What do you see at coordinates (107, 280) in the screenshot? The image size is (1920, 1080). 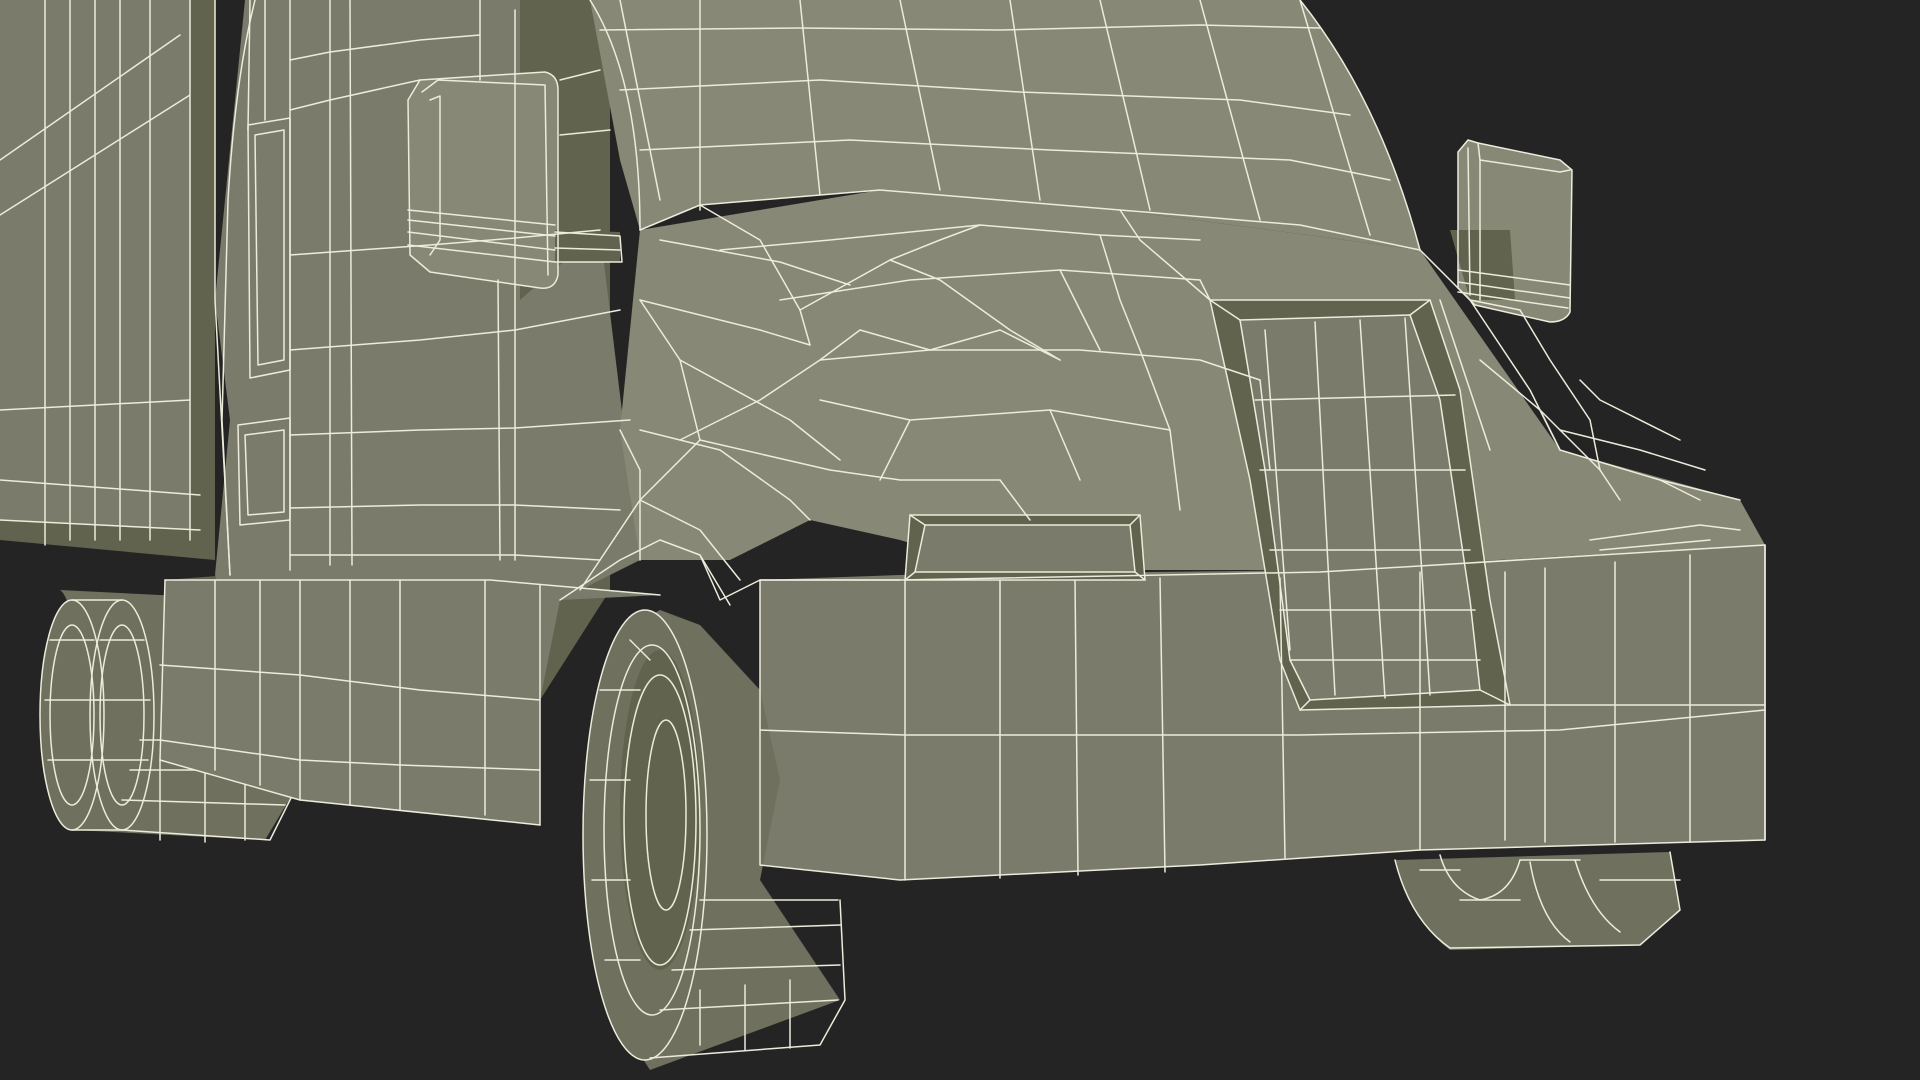 I see `trailer` at bounding box center [107, 280].